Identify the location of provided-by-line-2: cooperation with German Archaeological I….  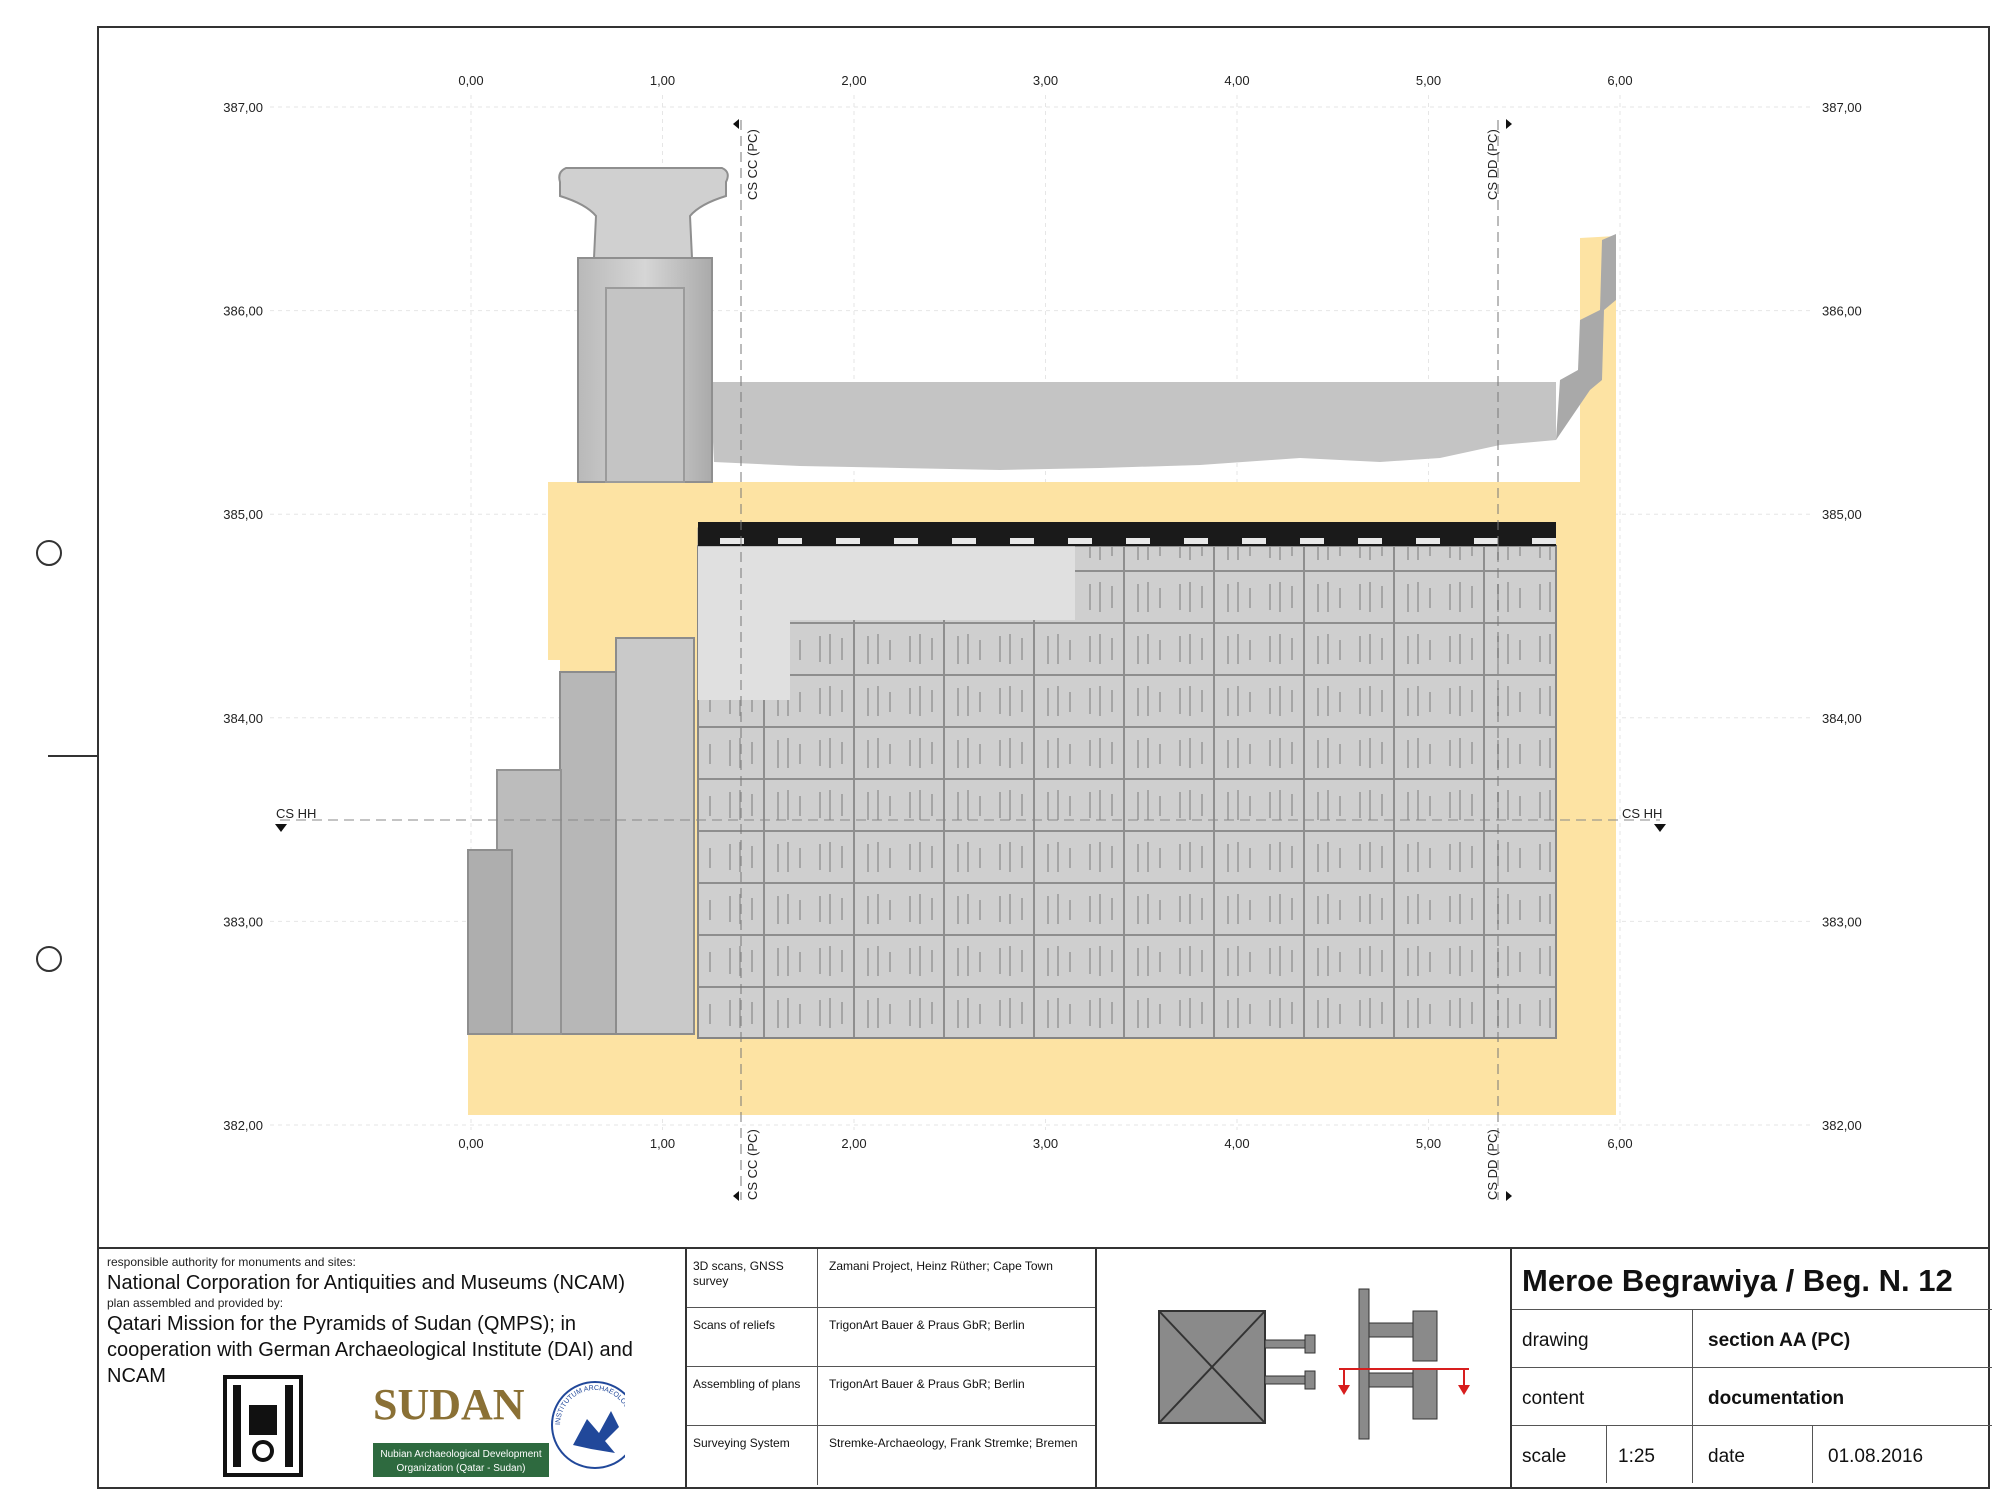
(370, 1350).